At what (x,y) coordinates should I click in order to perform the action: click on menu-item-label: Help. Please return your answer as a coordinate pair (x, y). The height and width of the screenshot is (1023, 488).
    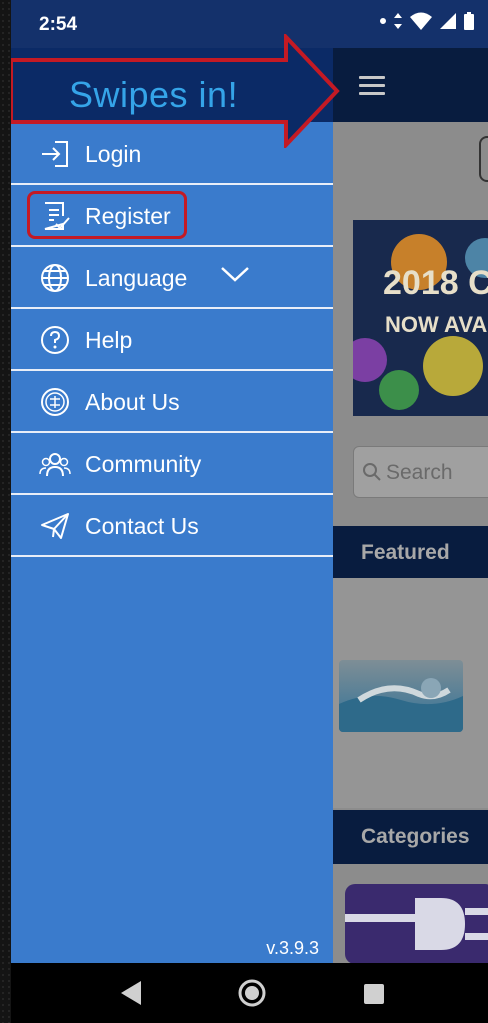
    Looking at the image, I should click on (109, 340).